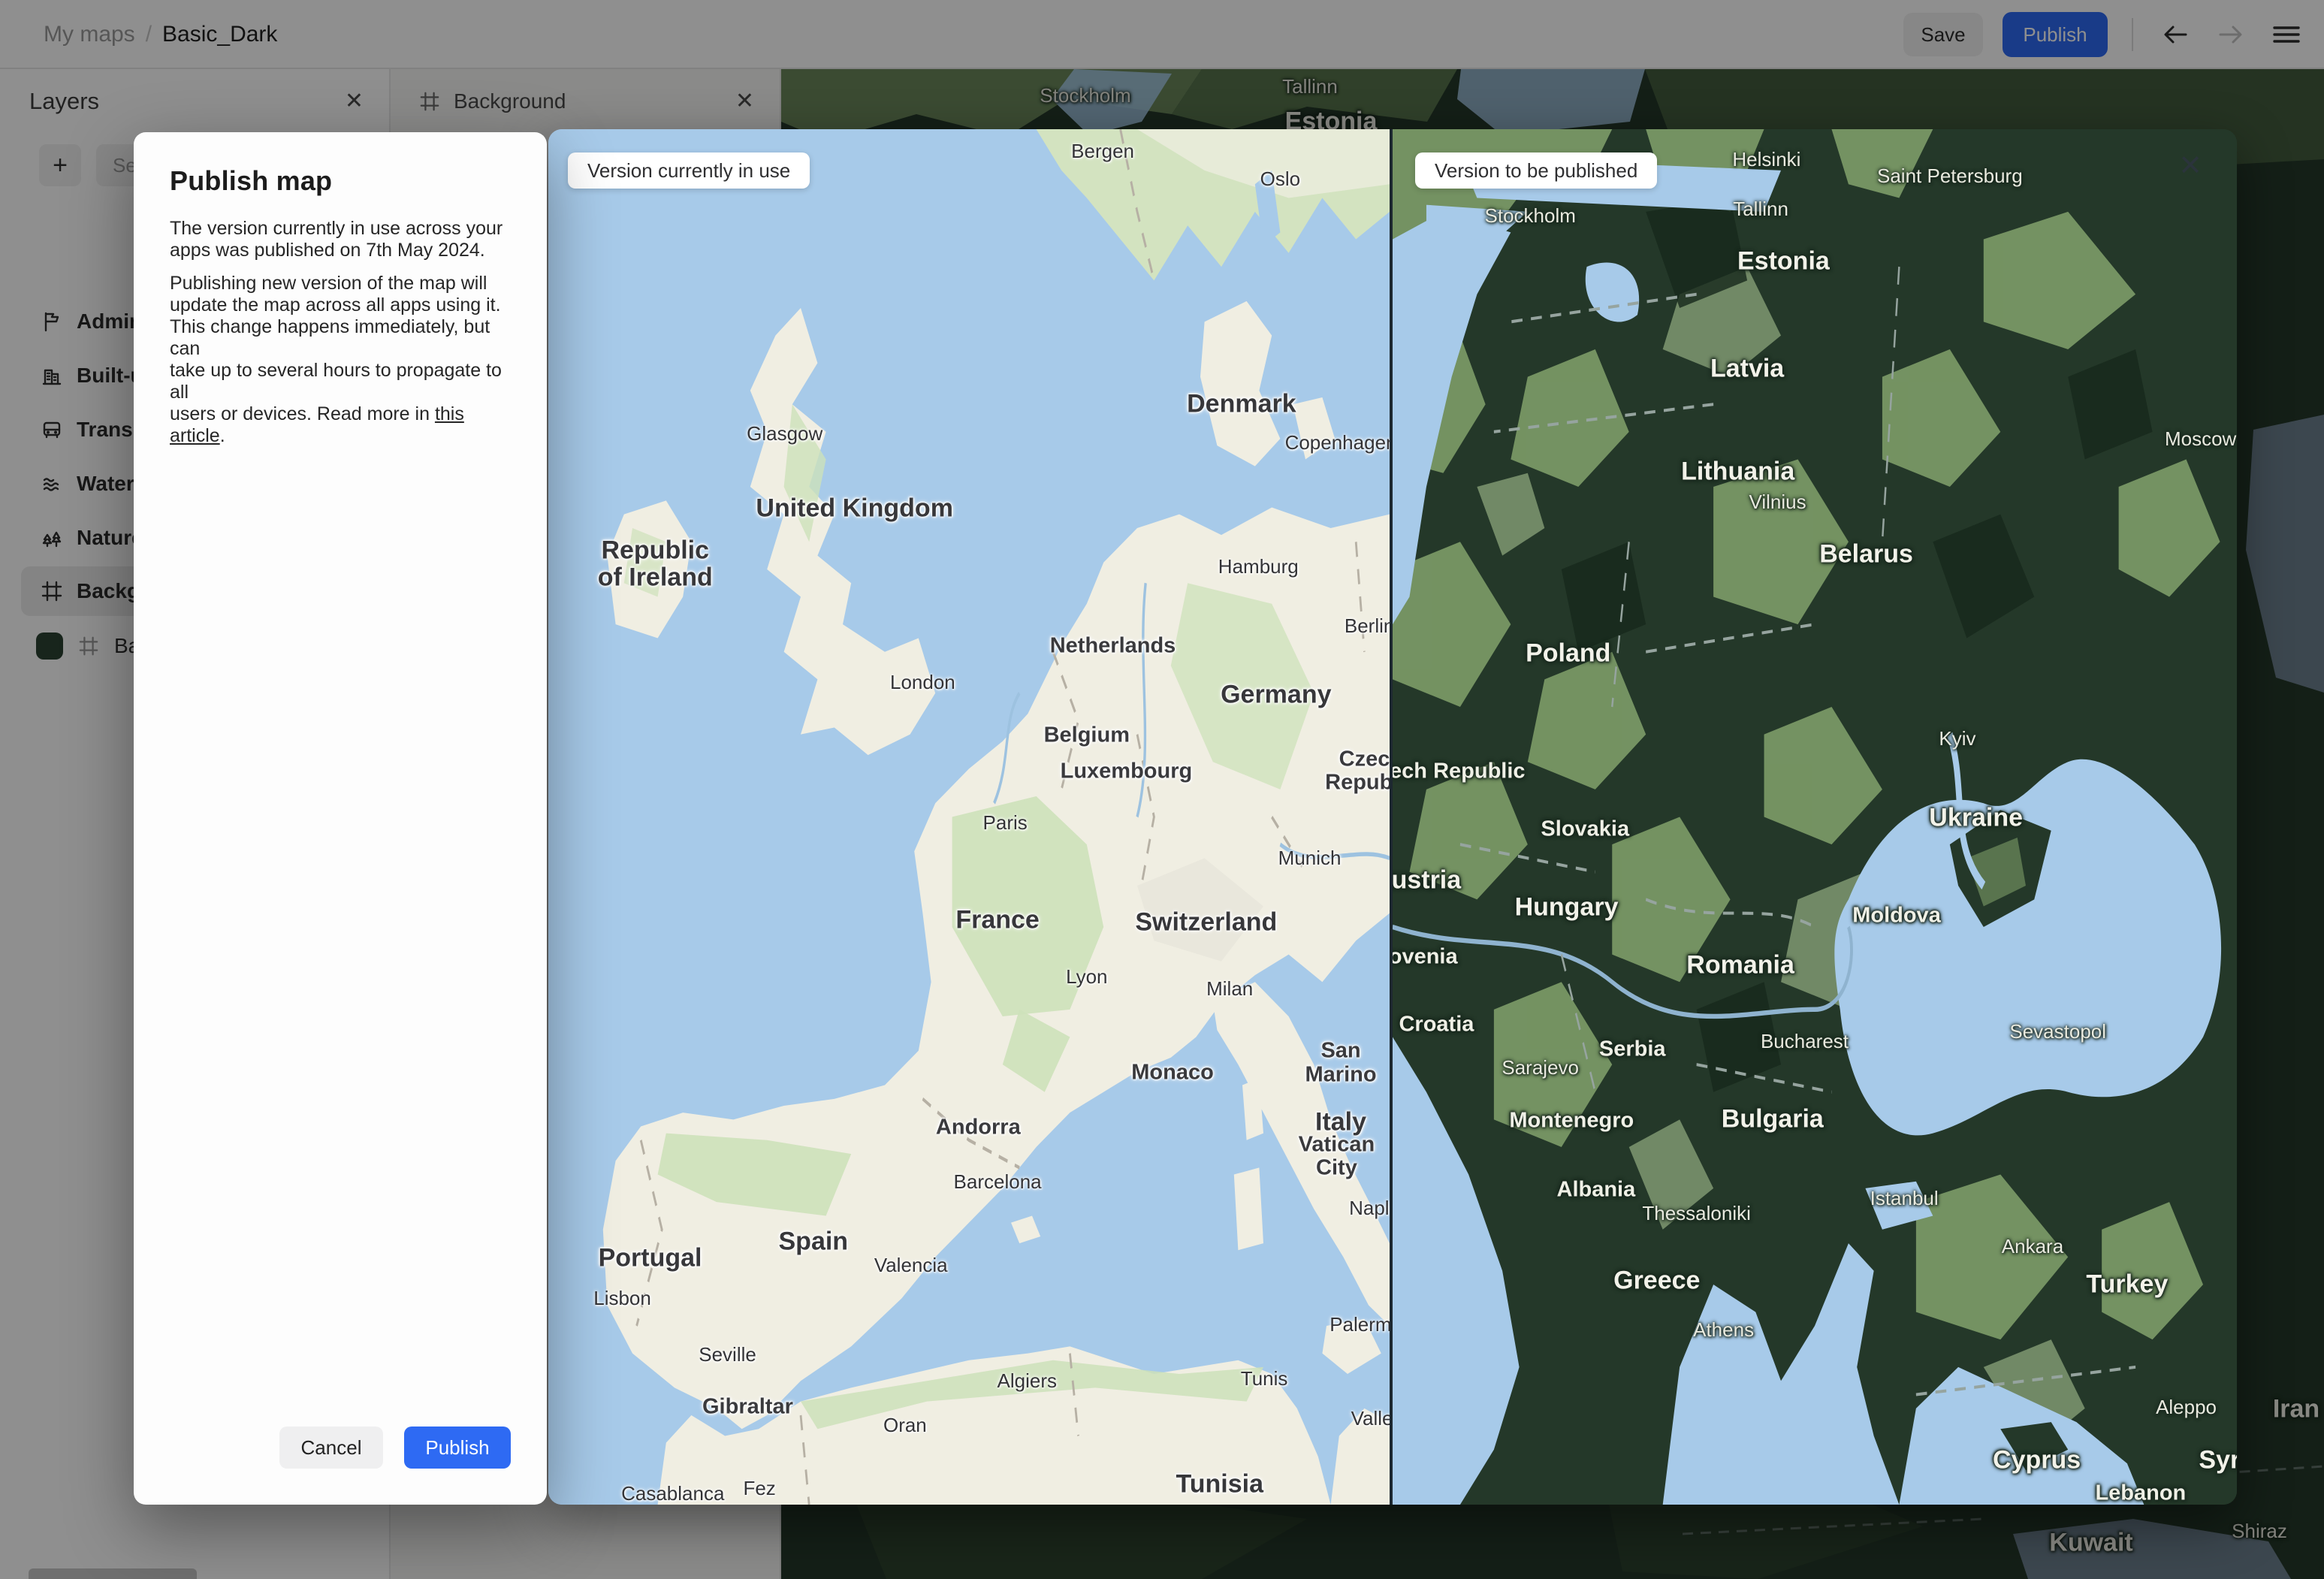 The image size is (2324, 1579). What do you see at coordinates (251, 181) in the screenshot?
I see `modal-title: Publish map` at bounding box center [251, 181].